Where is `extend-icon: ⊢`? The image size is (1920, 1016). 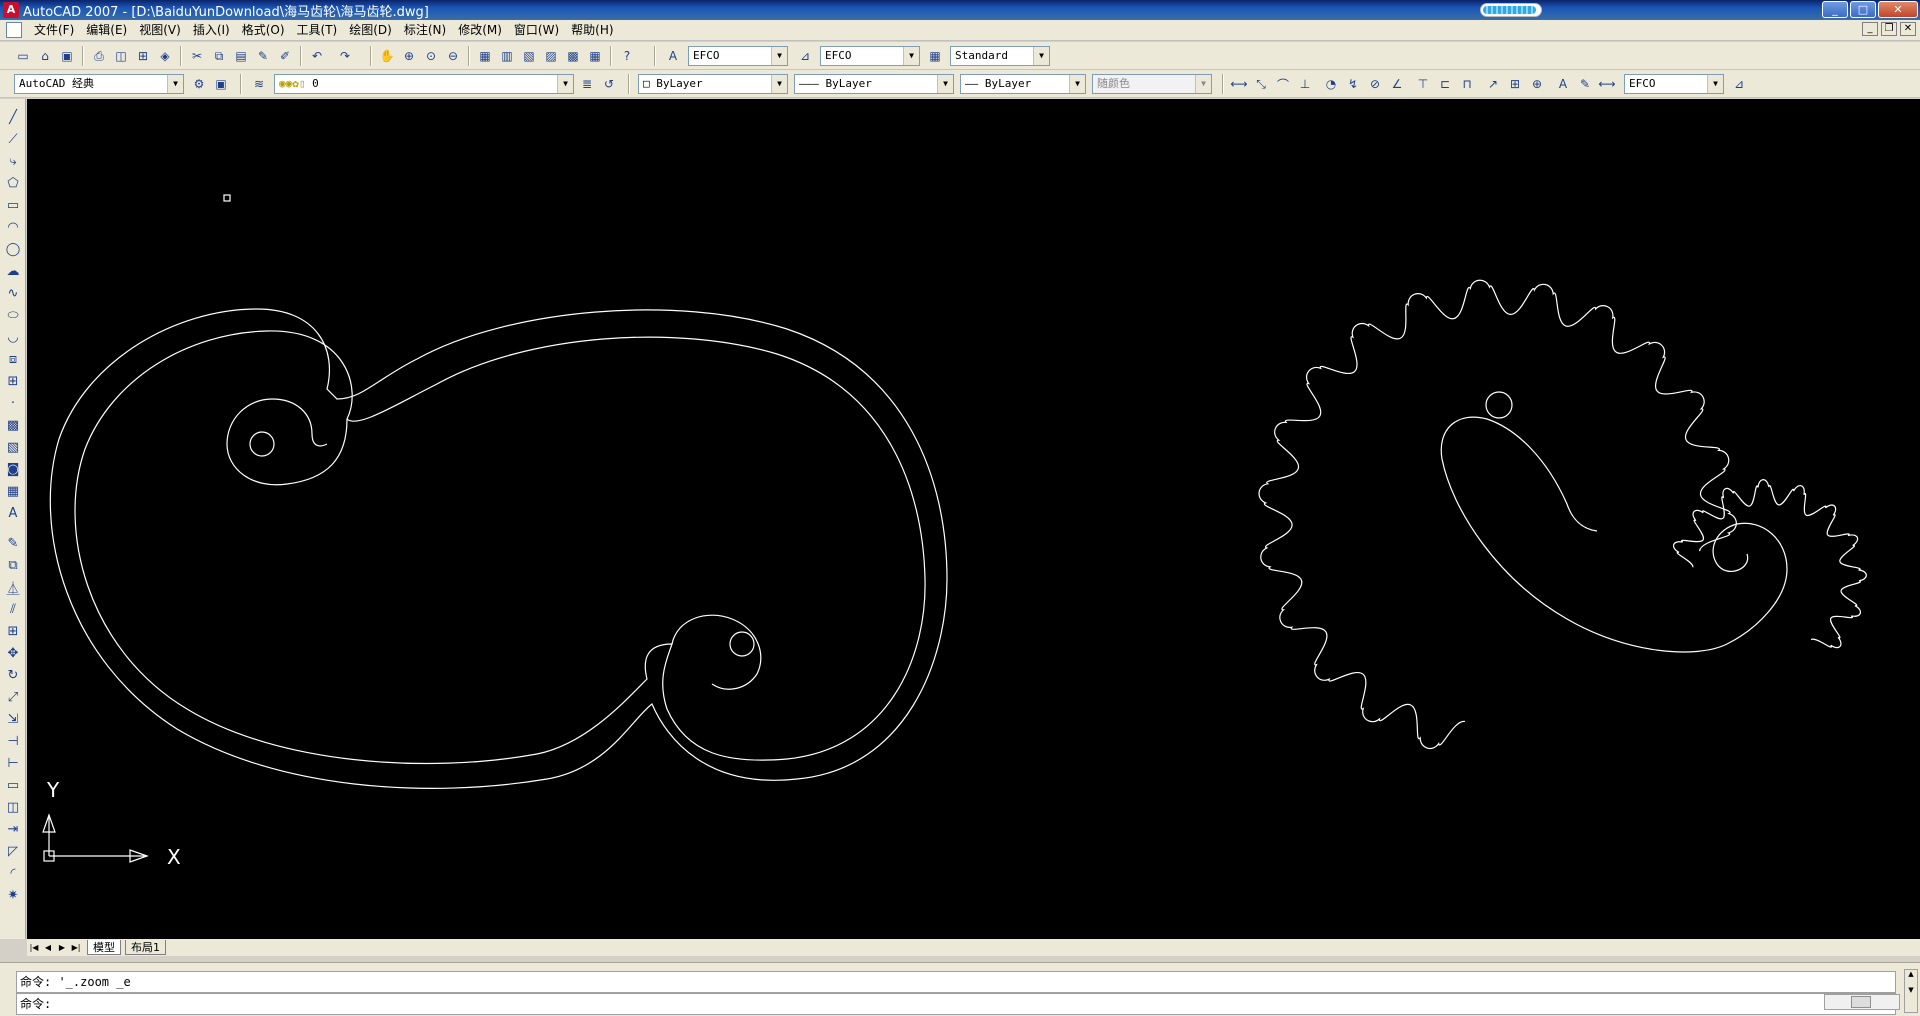 extend-icon: ⊢ is located at coordinates (13, 763).